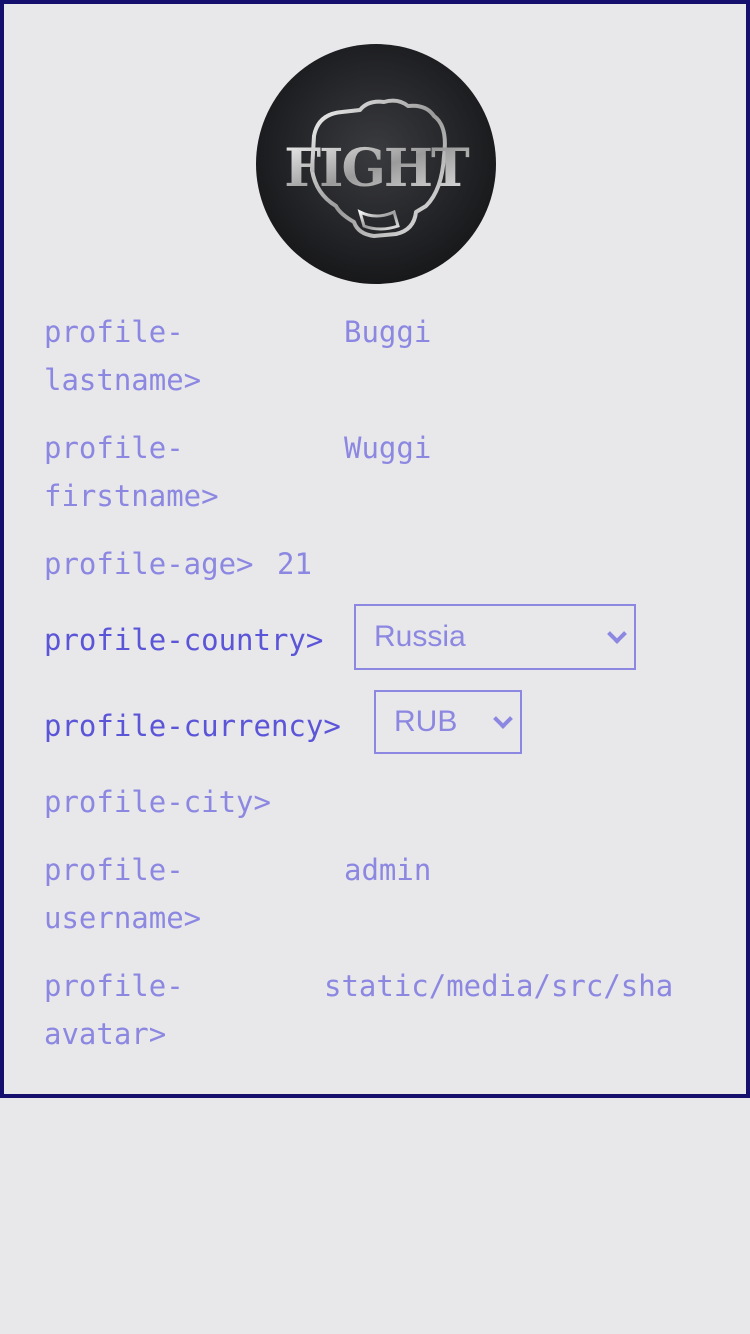 The width and height of the screenshot is (750, 1334). What do you see at coordinates (157, 802) in the screenshot?
I see `profile-city-label: profile-city>` at bounding box center [157, 802].